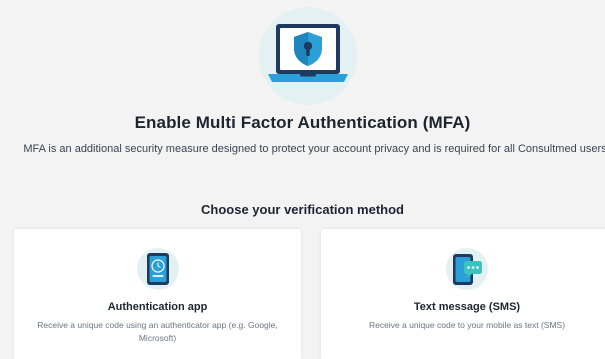  I want to click on sms-phone-icon, so click(467, 269).